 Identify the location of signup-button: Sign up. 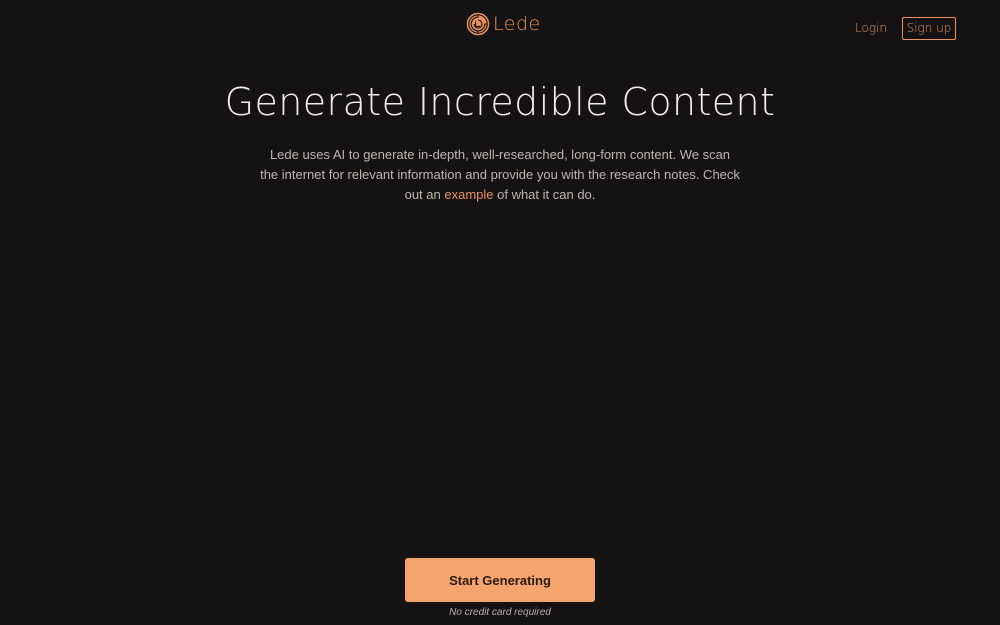
(929, 28).